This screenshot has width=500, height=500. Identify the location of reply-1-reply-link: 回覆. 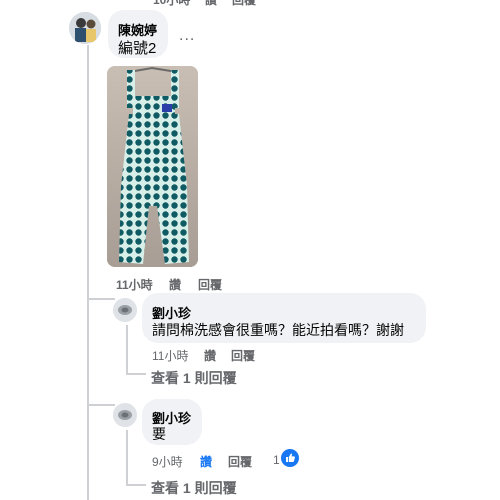
(243, 355).